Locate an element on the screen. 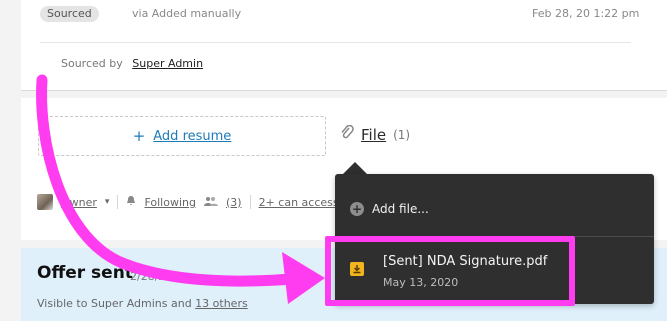 The width and height of the screenshot is (667, 321). followers-count-link: (3) is located at coordinates (234, 202).